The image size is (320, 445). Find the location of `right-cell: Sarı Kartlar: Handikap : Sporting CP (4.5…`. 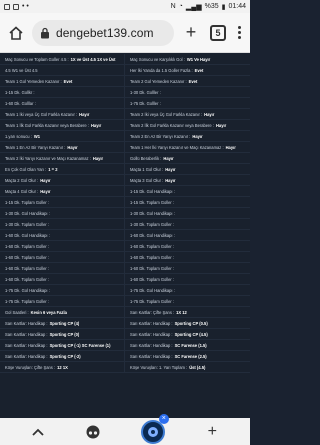

right-cell: Sarı Kartlar: Handikap : Sporting CP (4.5… is located at coordinates (187, 334).